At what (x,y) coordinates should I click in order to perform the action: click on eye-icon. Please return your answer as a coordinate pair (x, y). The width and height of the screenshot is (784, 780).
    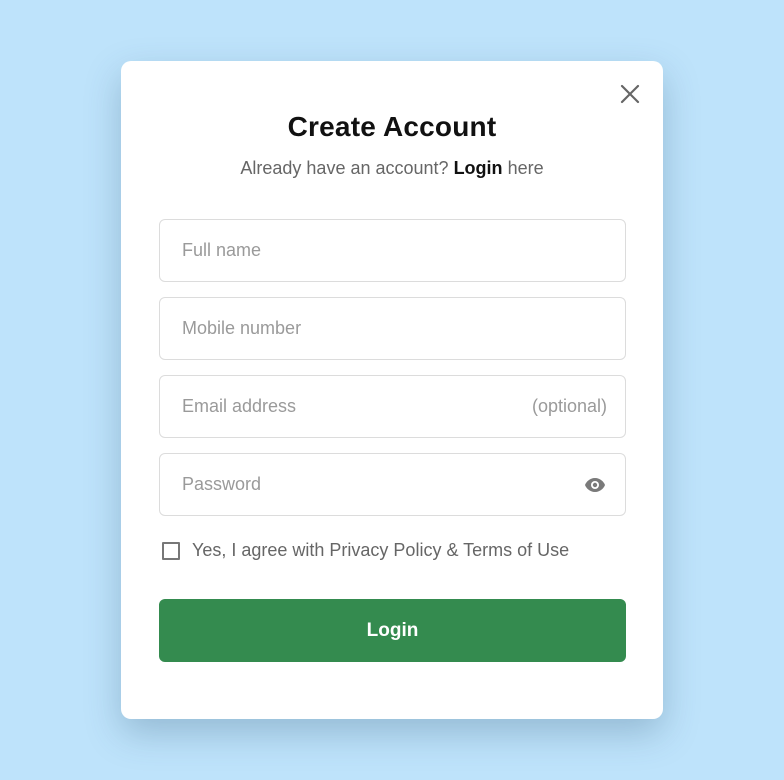
    Looking at the image, I should click on (595, 485).